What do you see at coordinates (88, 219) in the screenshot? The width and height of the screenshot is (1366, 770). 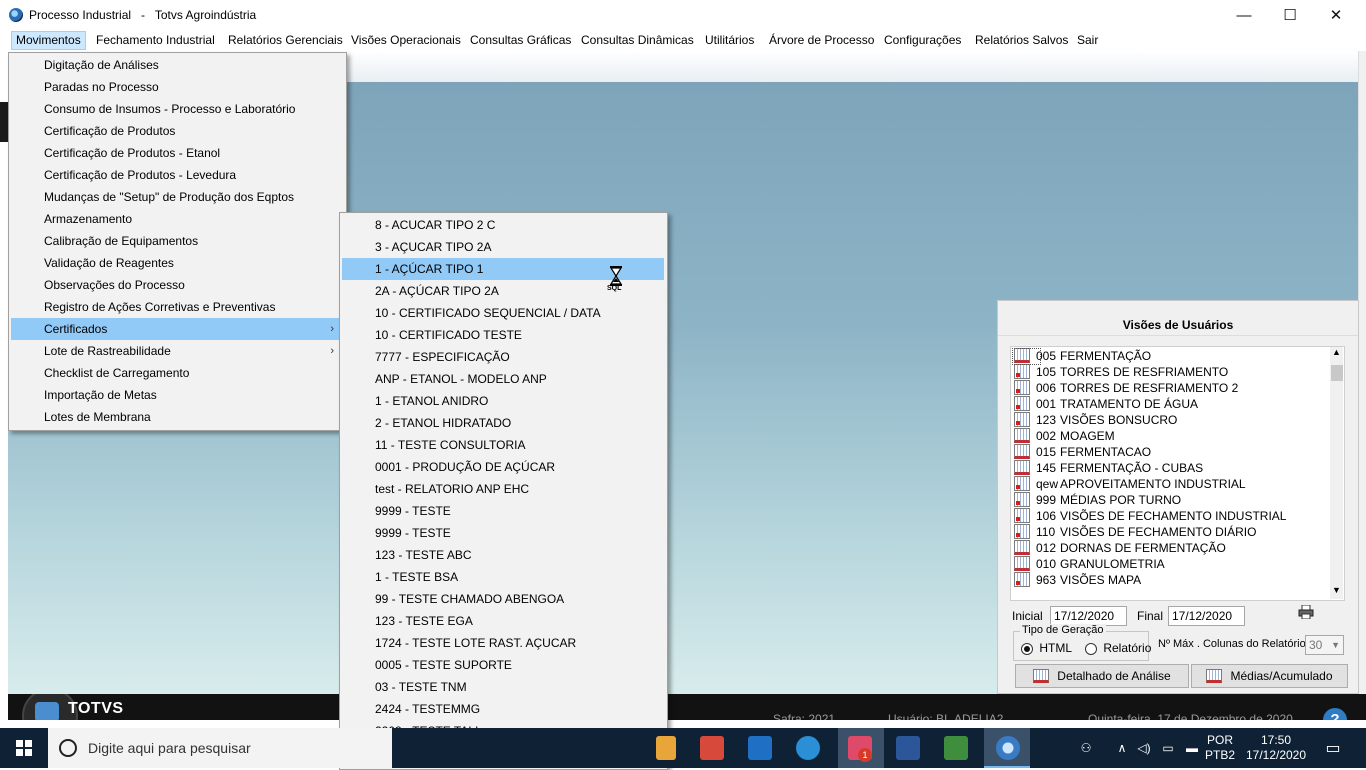 I see `movimentos-item-label: Armazenamento` at bounding box center [88, 219].